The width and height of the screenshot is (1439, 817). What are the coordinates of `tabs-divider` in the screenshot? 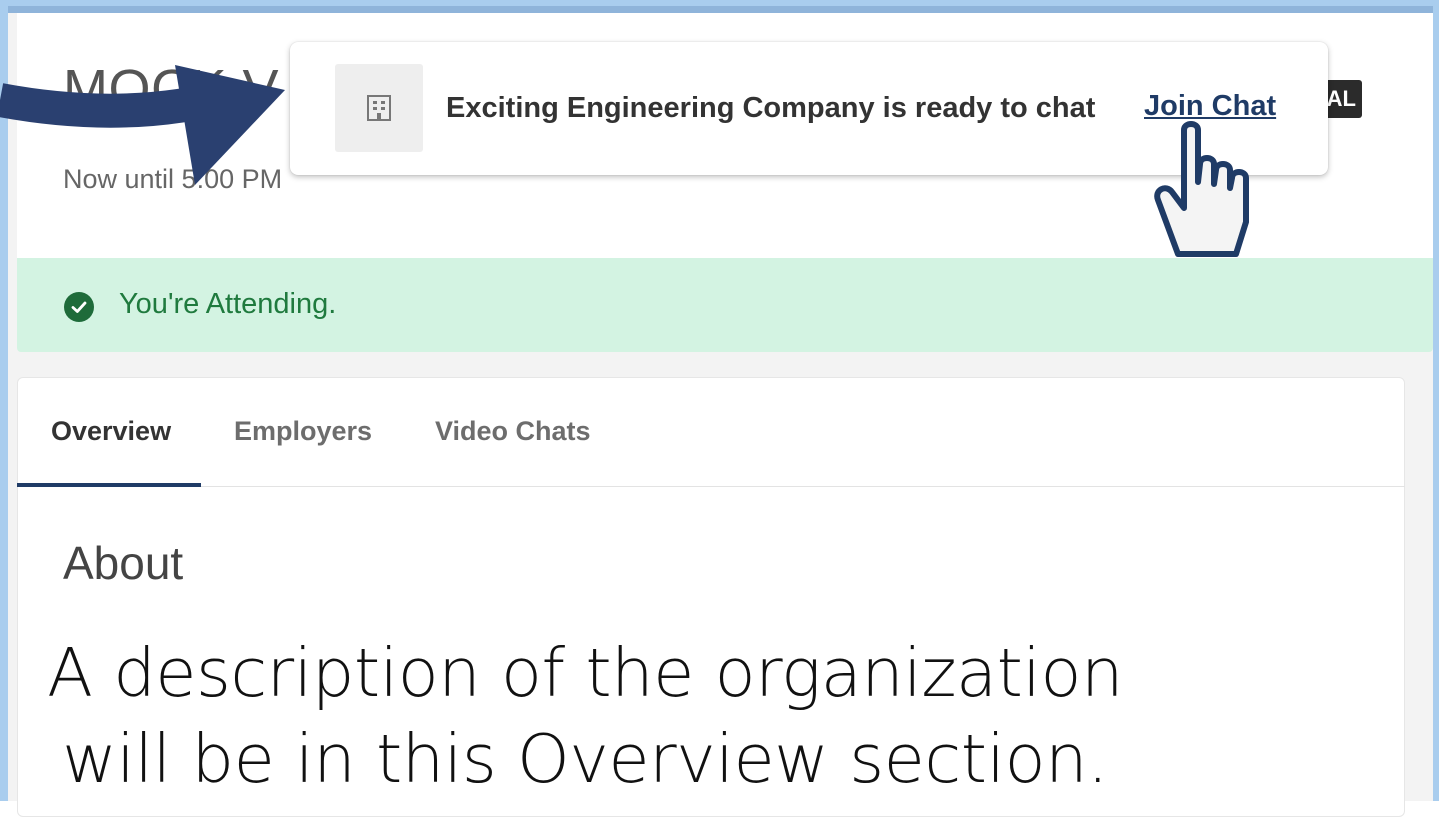 It's located at (711, 486).